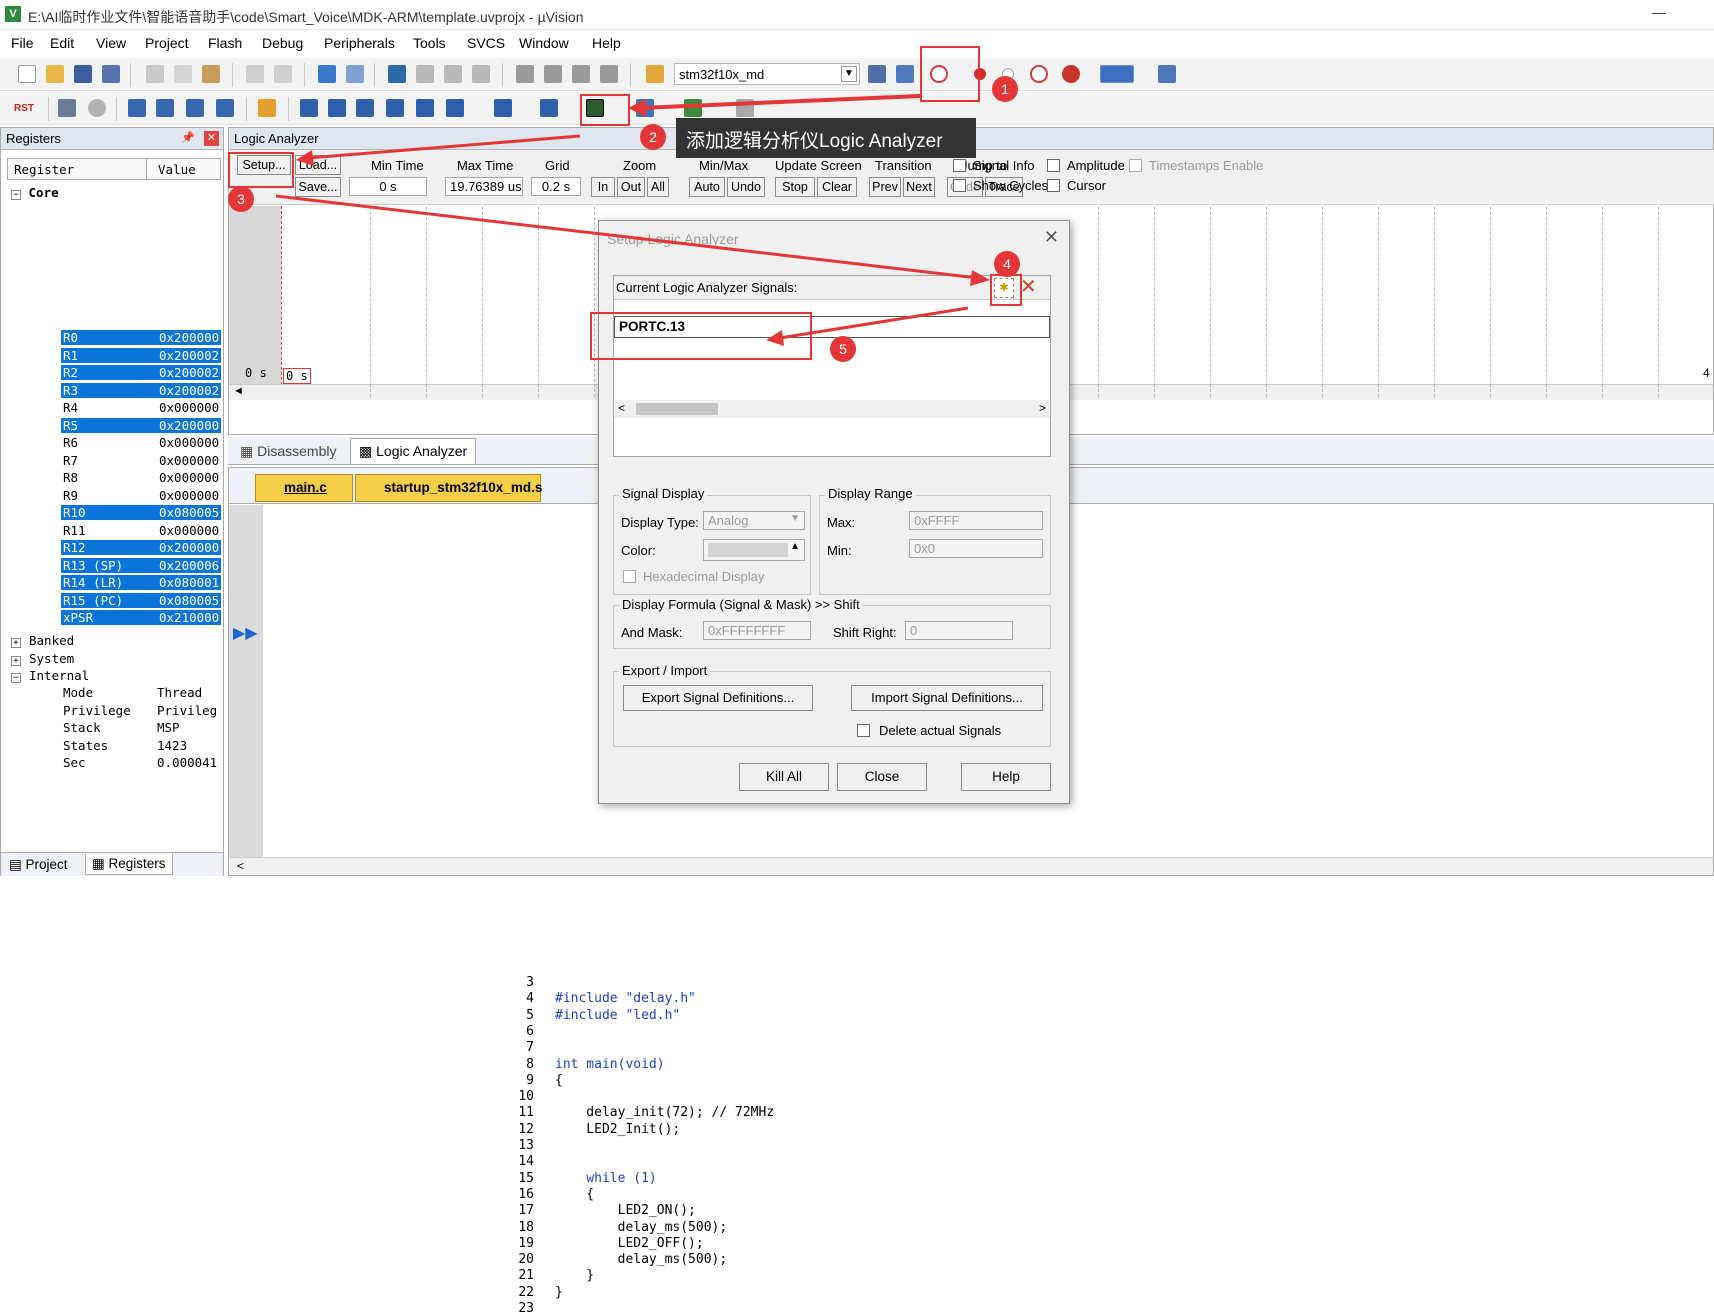  Describe the element at coordinates (1028, 287) in the screenshot. I see `delete-signal-icon: ✕` at that location.